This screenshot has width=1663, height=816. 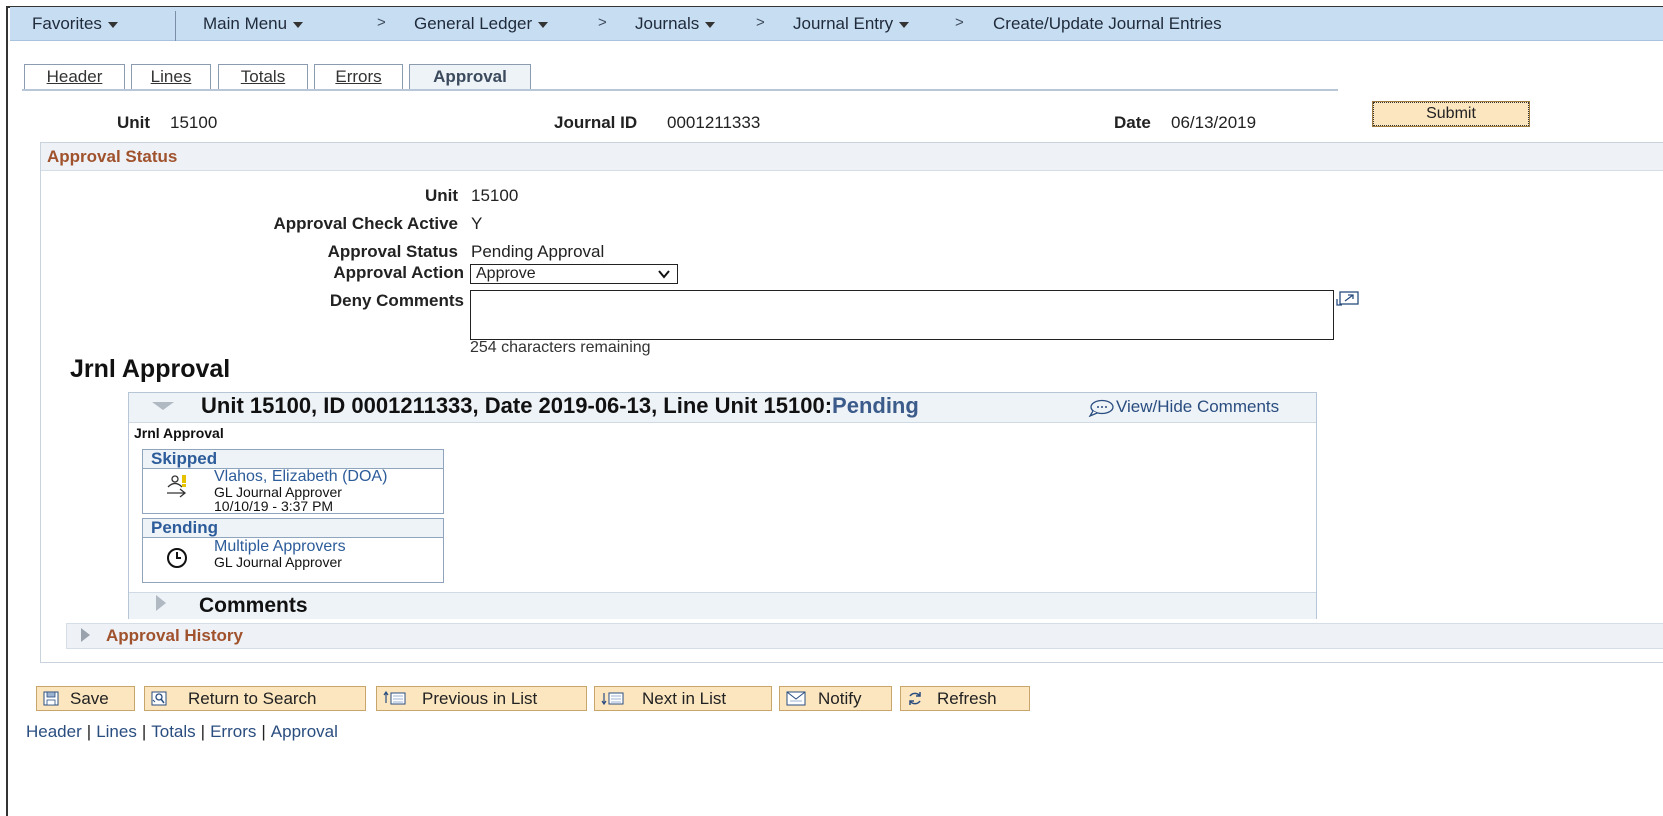 I want to click on previous-in-list-label: Previous in List, so click(x=480, y=698).